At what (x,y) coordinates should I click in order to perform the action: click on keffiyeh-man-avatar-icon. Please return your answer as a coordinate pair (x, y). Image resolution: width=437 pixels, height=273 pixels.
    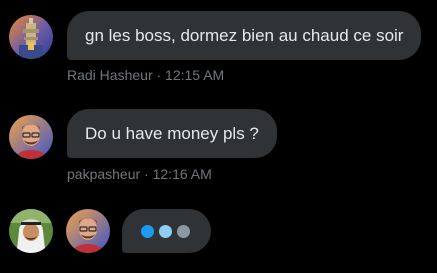
    Looking at the image, I should click on (31, 231).